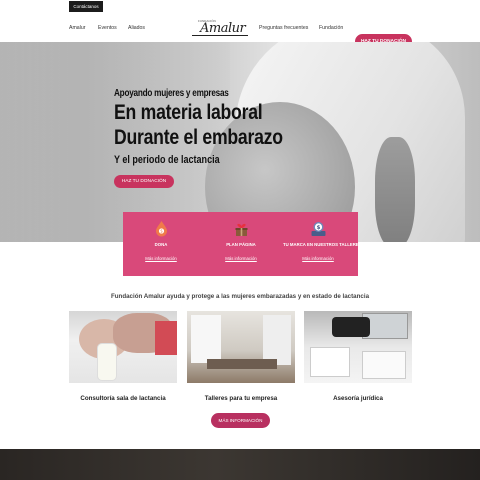 The width and height of the screenshot is (480, 480). I want to click on logo-underline, so click(220, 35).